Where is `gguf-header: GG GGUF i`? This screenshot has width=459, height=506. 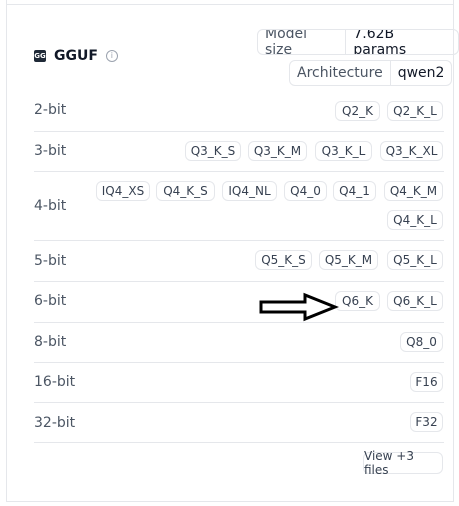 gguf-header: GG GGUF i is located at coordinates (76, 56).